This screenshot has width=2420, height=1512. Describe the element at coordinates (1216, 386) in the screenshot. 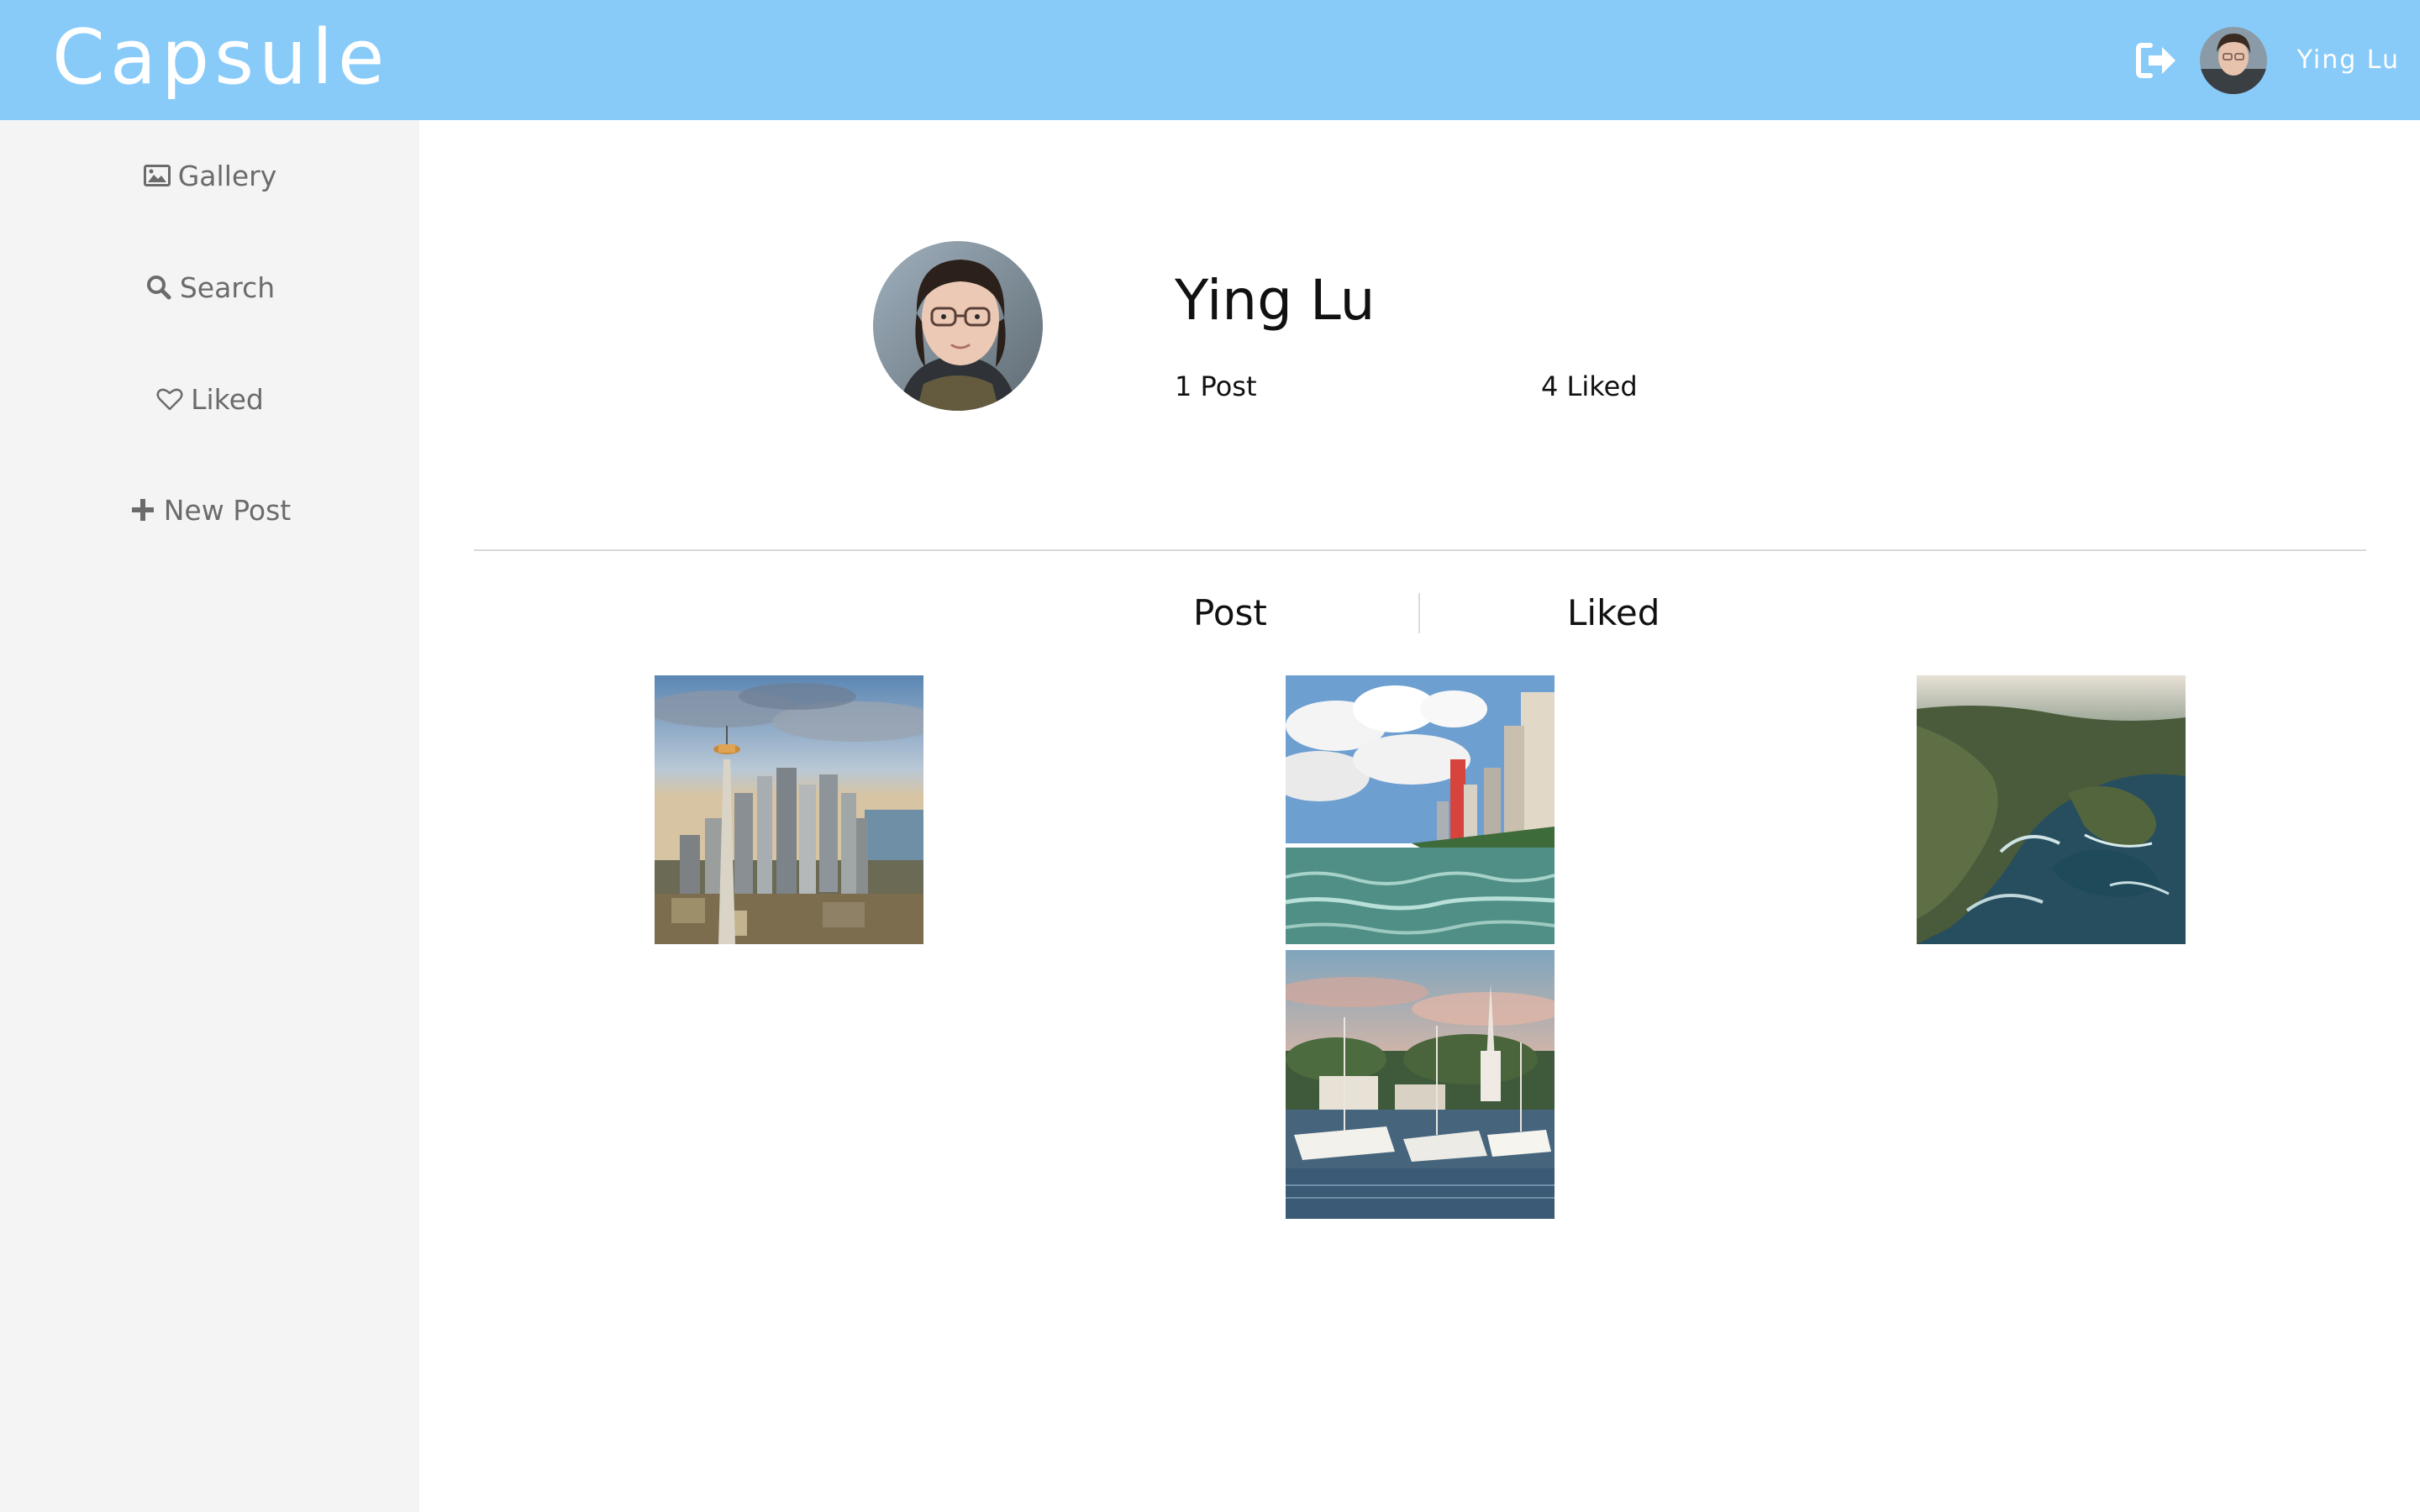

I see `post-count: 1 Post` at that location.